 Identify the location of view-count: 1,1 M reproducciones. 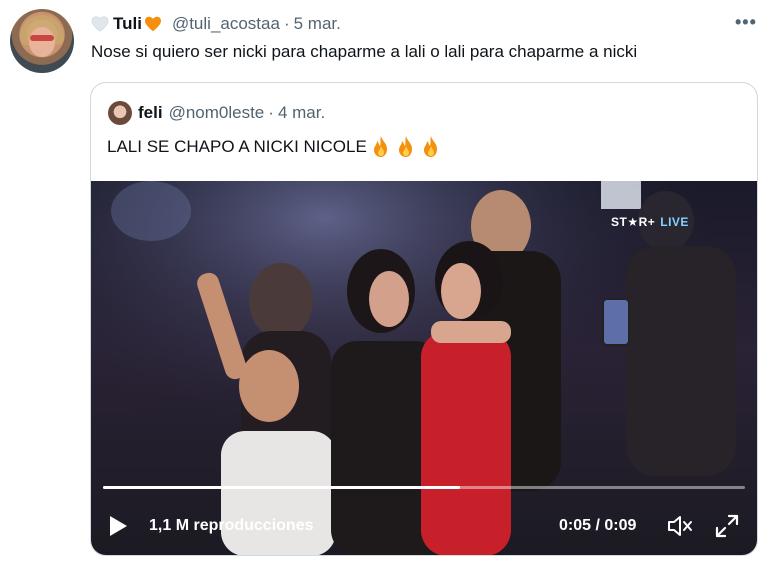
(231, 525).